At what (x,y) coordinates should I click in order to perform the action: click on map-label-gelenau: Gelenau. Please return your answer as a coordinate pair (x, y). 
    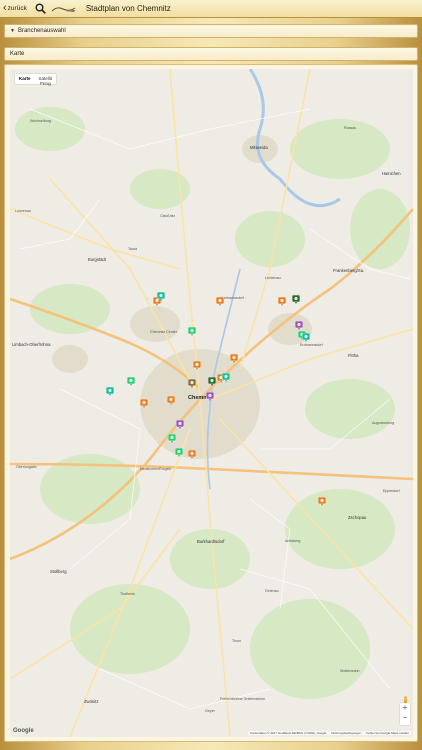
    Looking at the image, I should click on (272, 591).